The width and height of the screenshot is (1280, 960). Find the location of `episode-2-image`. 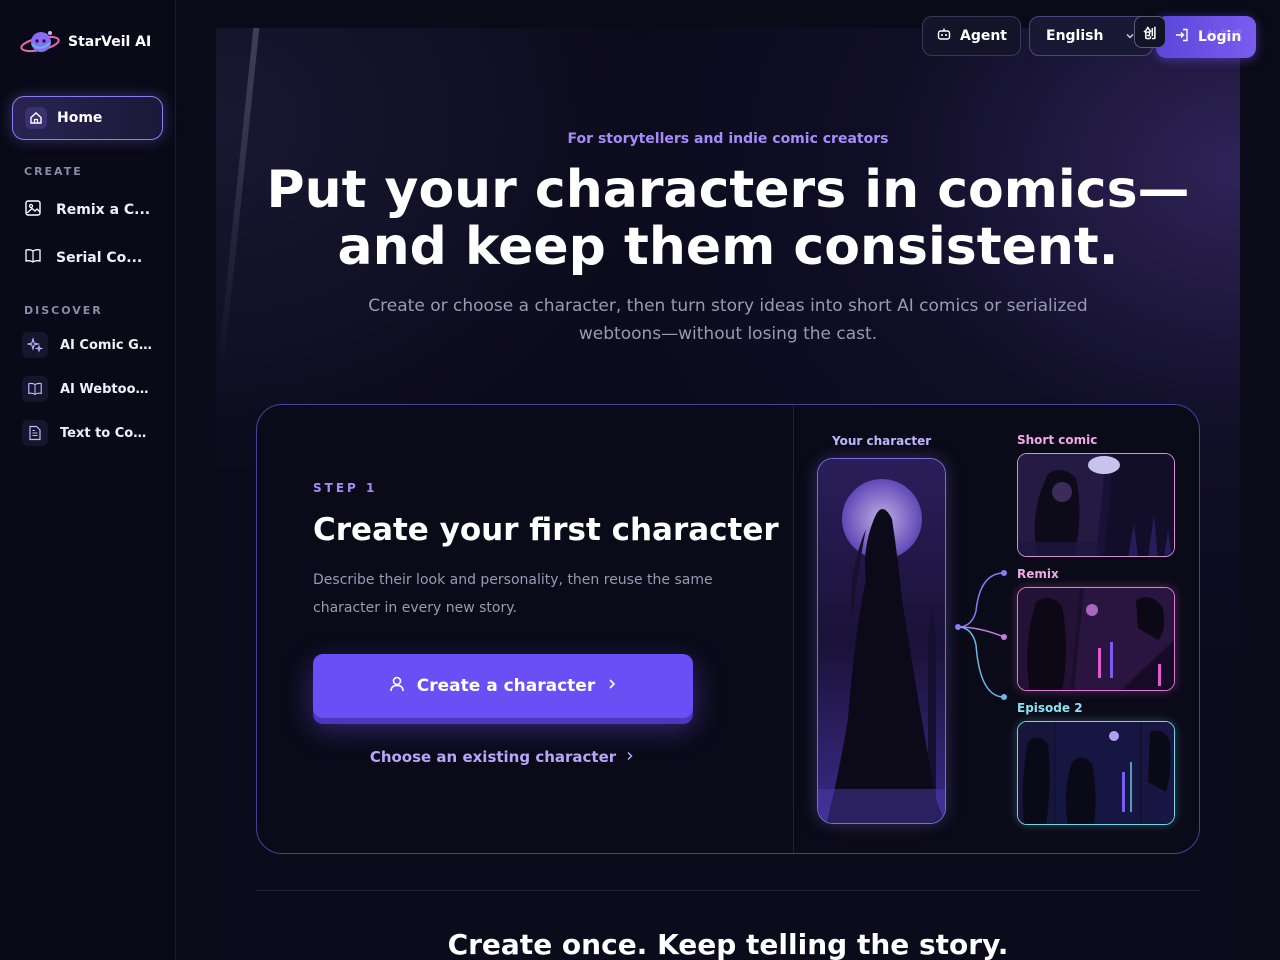

episode-2-image is located at coordinates (1096, 773).